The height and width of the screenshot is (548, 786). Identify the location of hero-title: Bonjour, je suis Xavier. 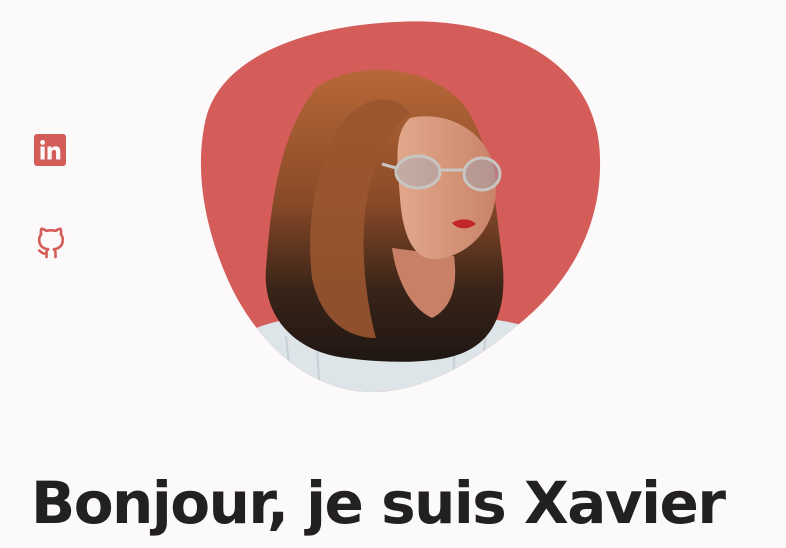
(378, 503).